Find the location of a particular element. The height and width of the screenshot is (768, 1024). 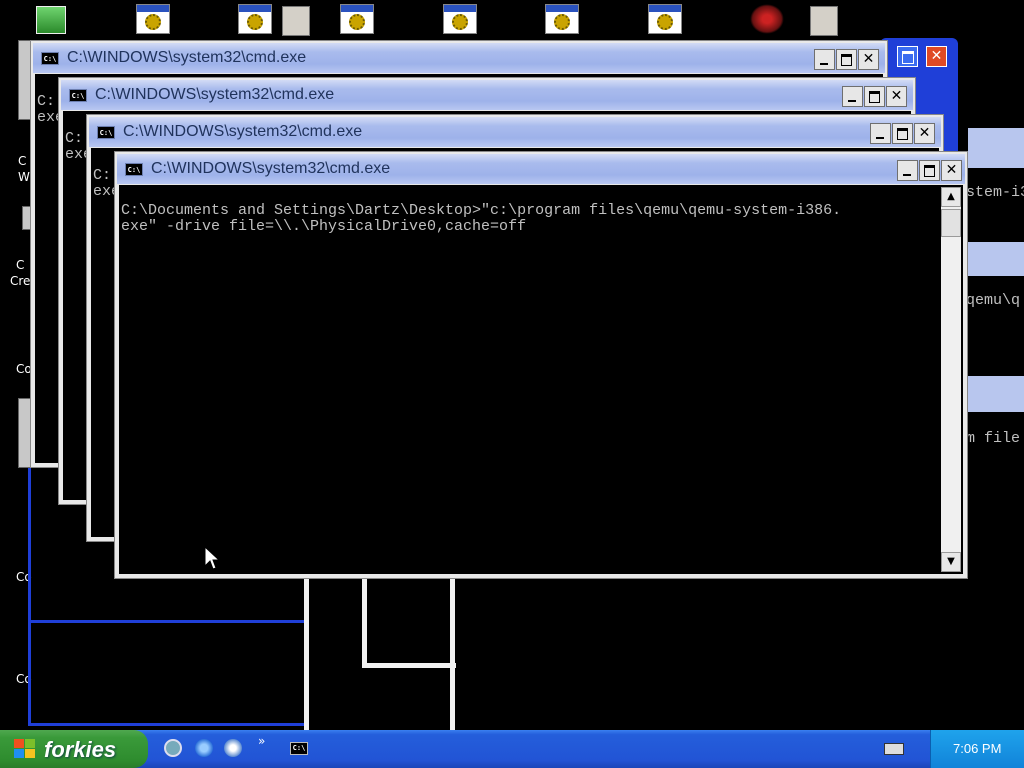

desktop-icon-label: W is located at coordinates (24, 177).